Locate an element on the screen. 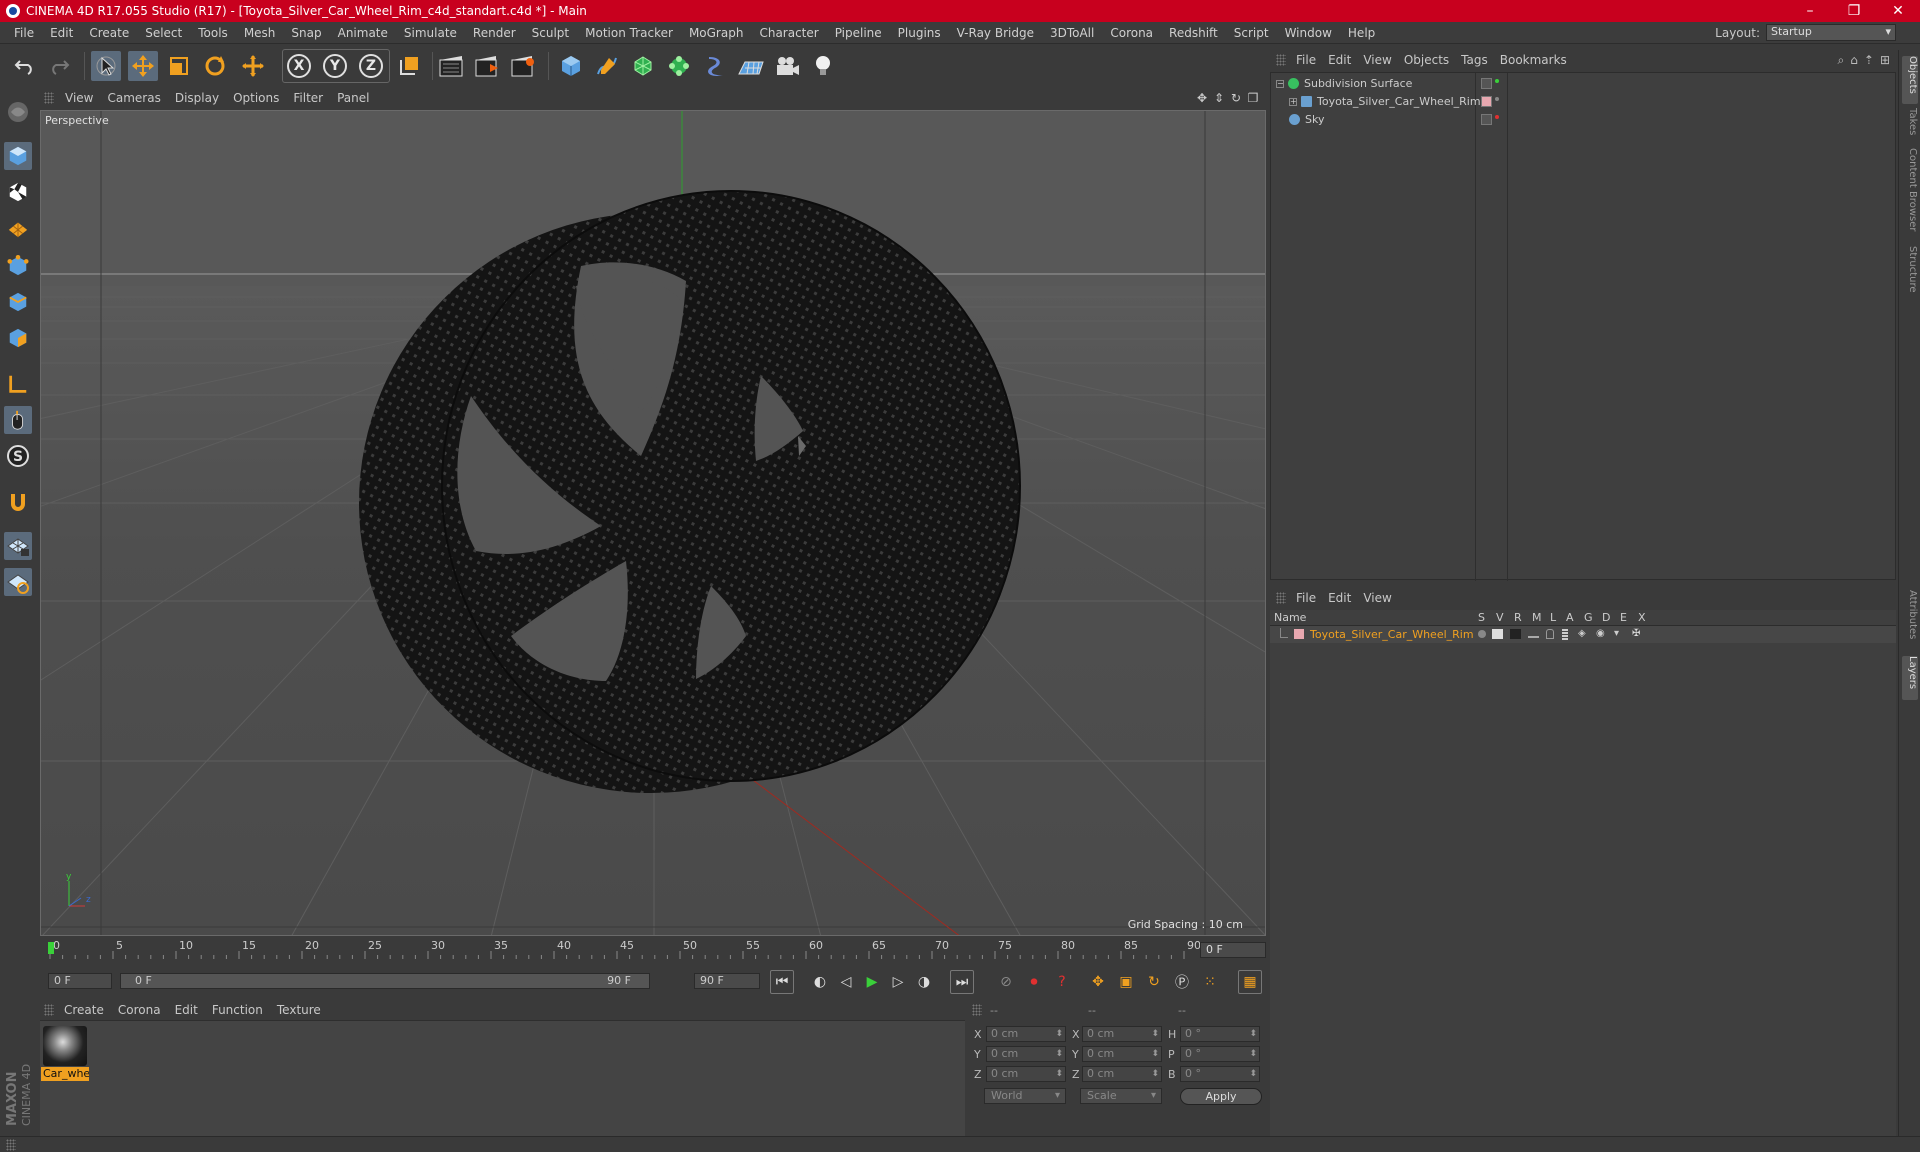  menu-character: Character is located at coordinates (788, 33).